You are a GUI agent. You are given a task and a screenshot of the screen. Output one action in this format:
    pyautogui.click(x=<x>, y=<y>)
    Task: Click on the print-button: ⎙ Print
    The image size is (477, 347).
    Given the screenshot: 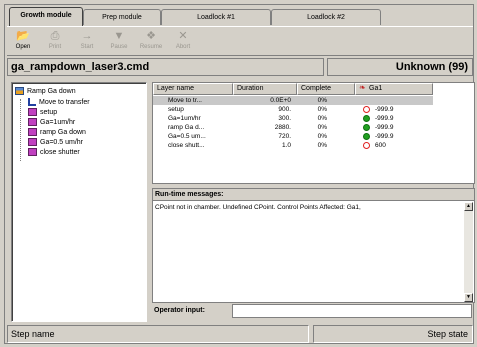 What is the action you would take?
    pyautogui.click(x=55, y=42)
    